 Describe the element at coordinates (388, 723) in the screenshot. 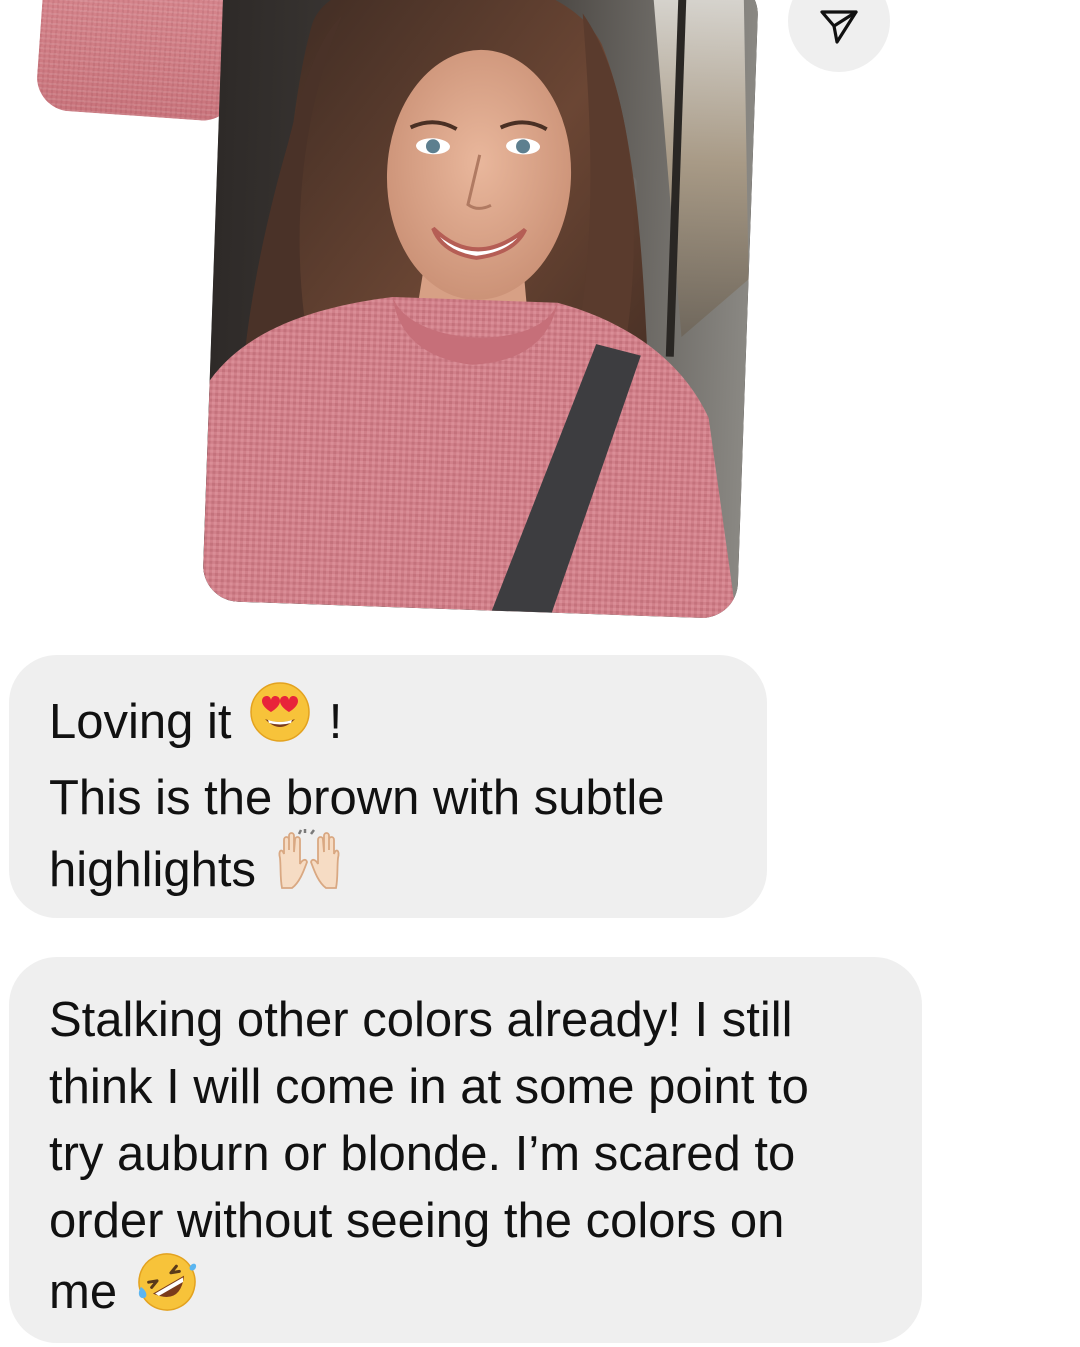

I see `message-line: Loving it !` at that location.